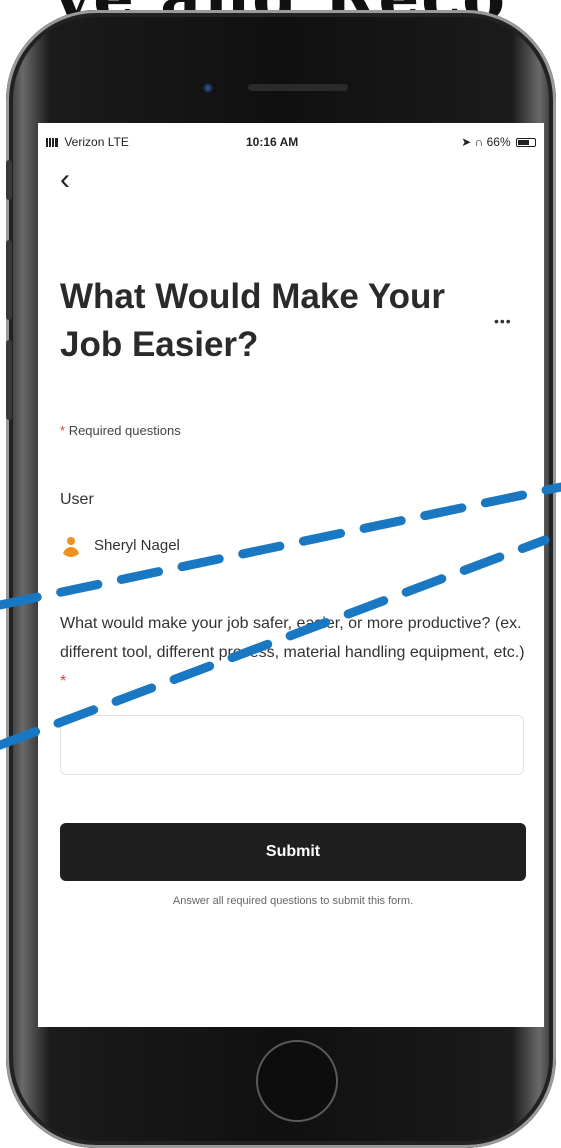  I want to click on battery-icon, so click(526, 143).